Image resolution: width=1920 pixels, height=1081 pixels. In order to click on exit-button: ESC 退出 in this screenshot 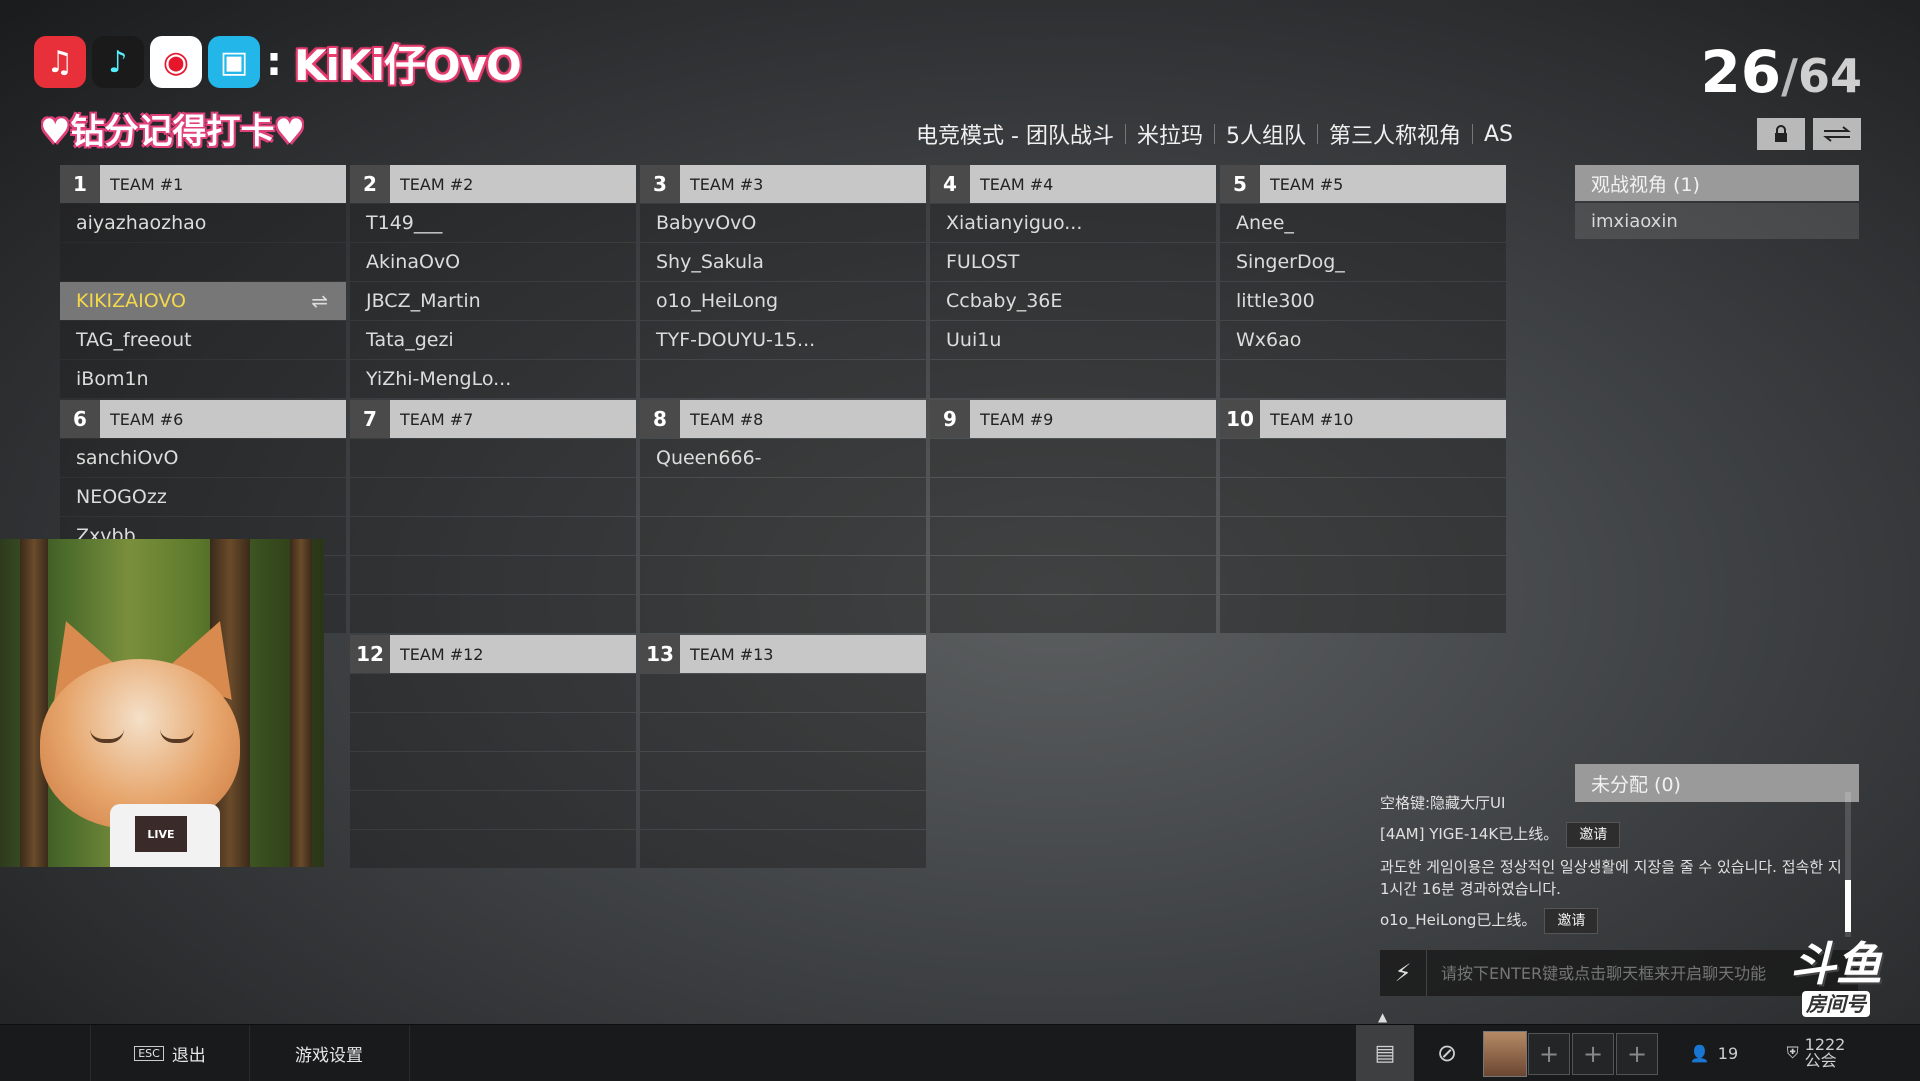, I will do `click(170, 1053)`.